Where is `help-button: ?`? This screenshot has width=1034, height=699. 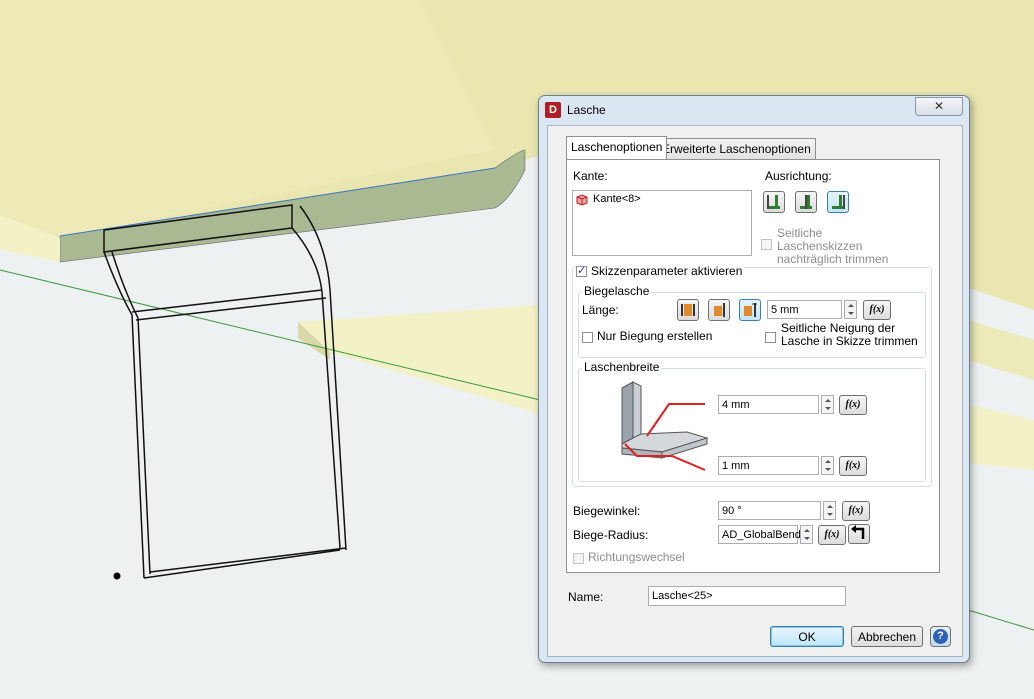
help-button: ? is located at coordinates (940, 636).